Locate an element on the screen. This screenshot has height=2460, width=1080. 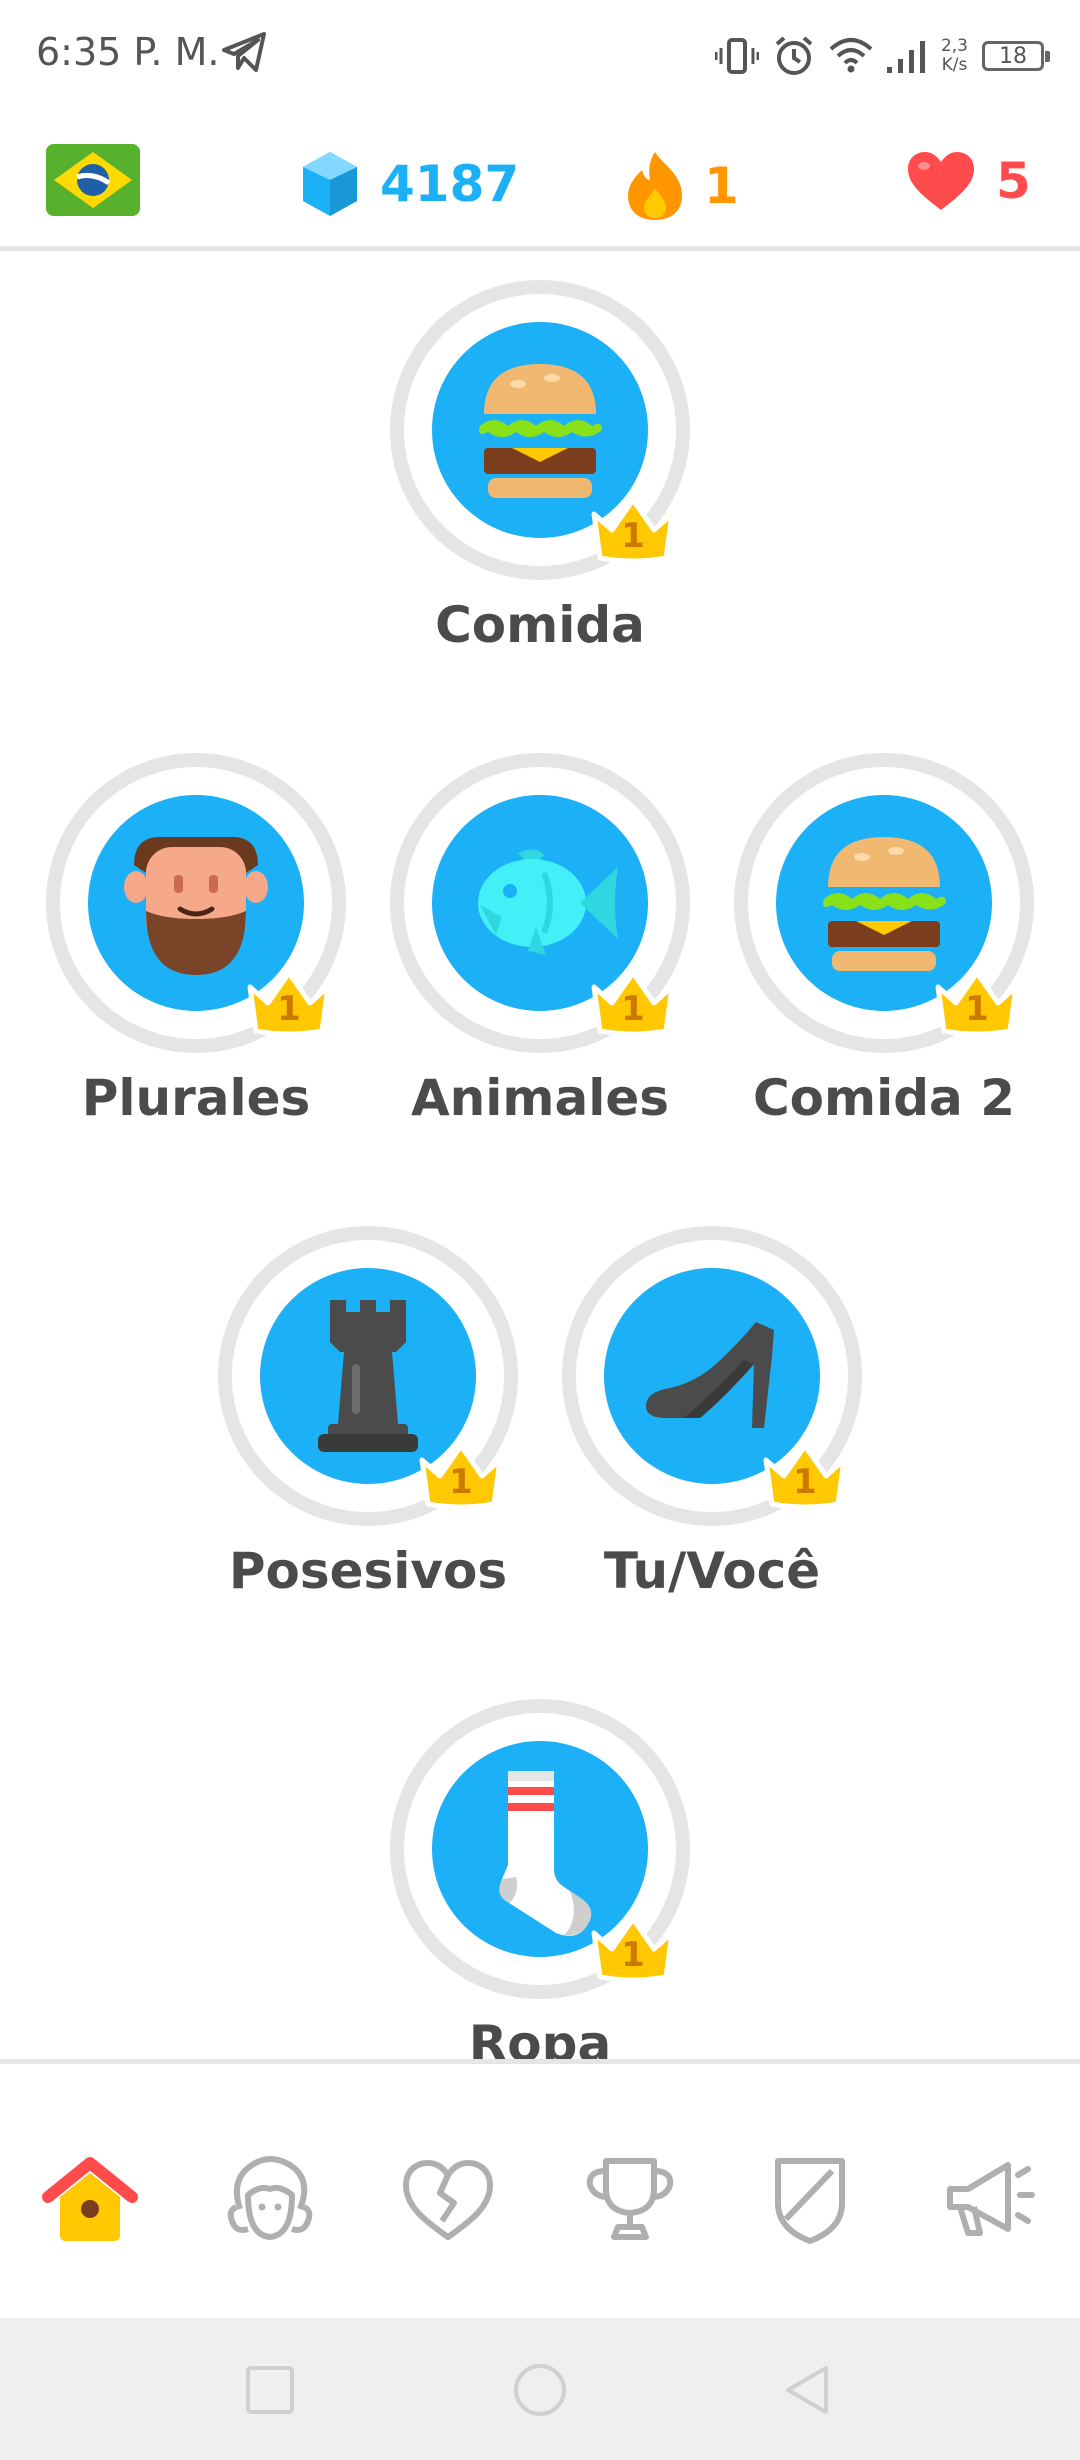
battery-level: 18 is located at coordinates (1013, 56).